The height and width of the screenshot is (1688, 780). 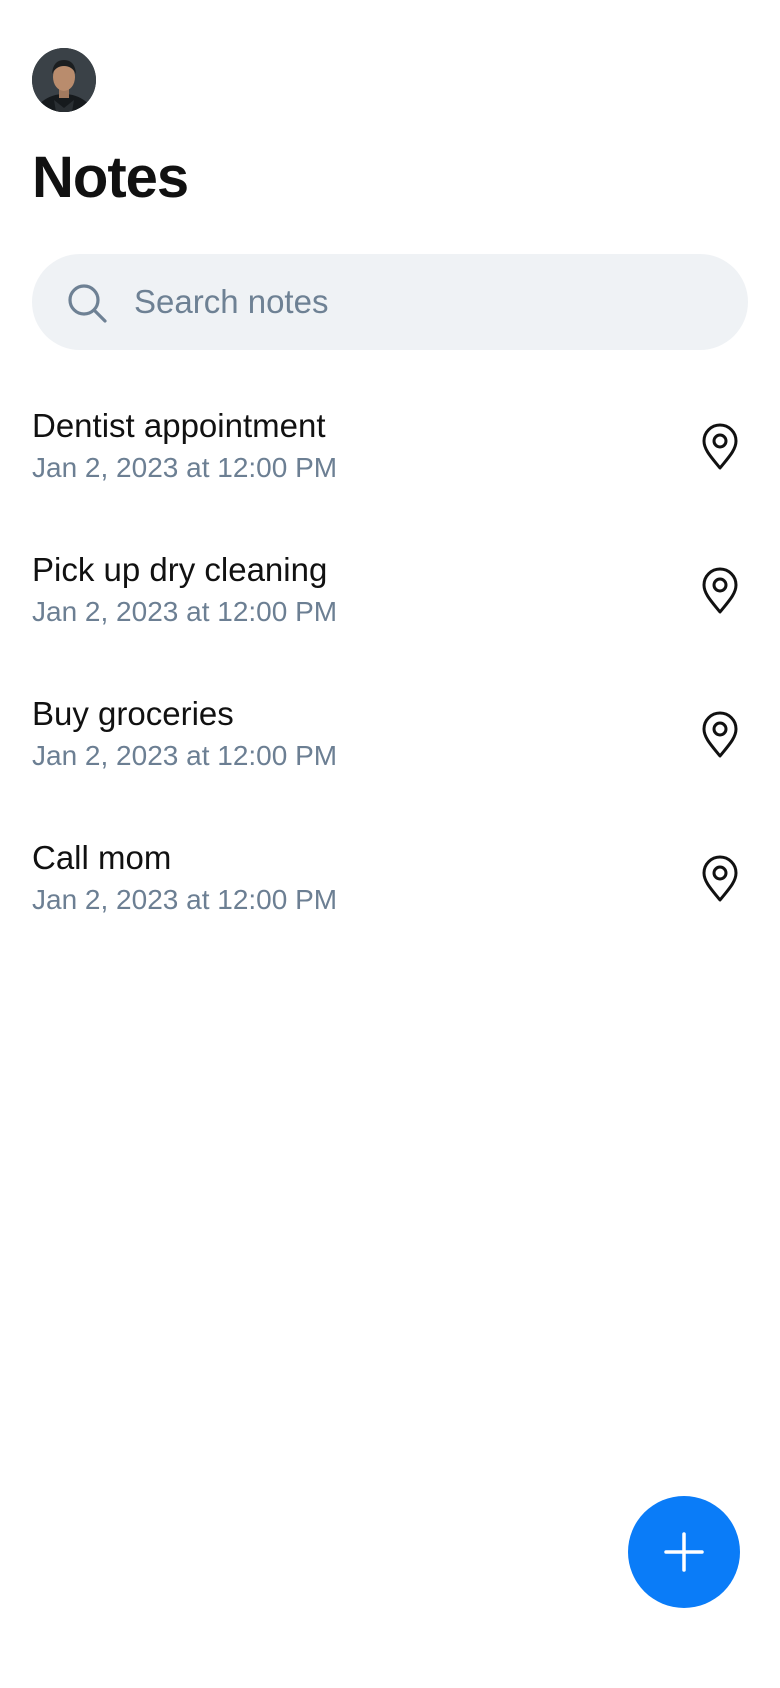 I want to click on avatar, so click(x=64, y=80).